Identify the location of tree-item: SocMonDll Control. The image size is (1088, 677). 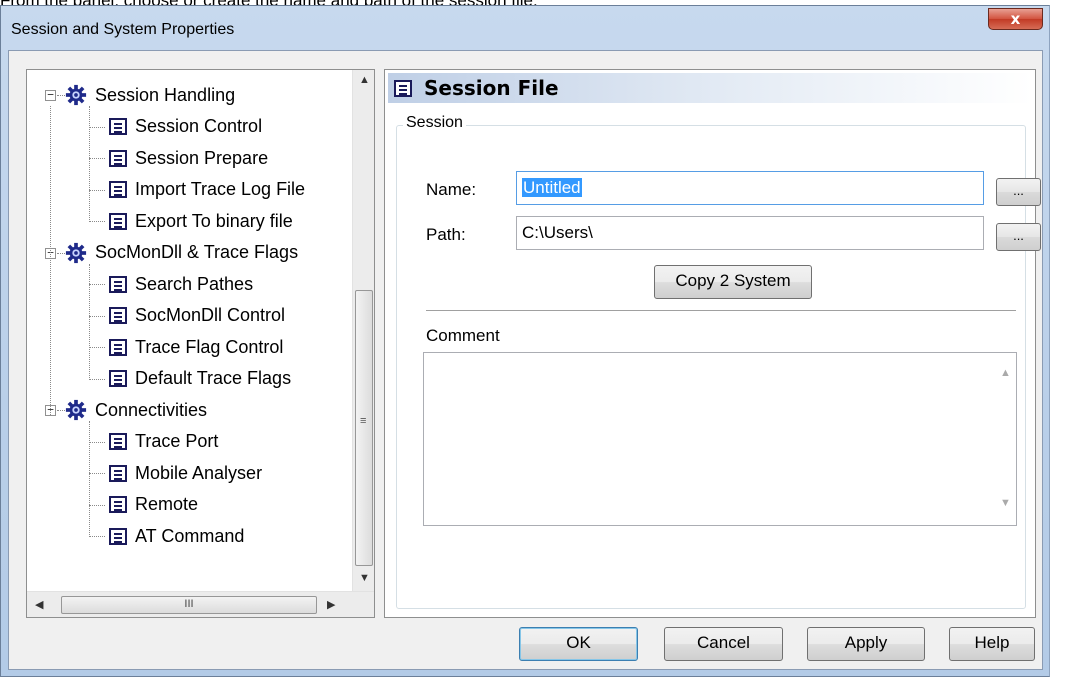
(197, 316).